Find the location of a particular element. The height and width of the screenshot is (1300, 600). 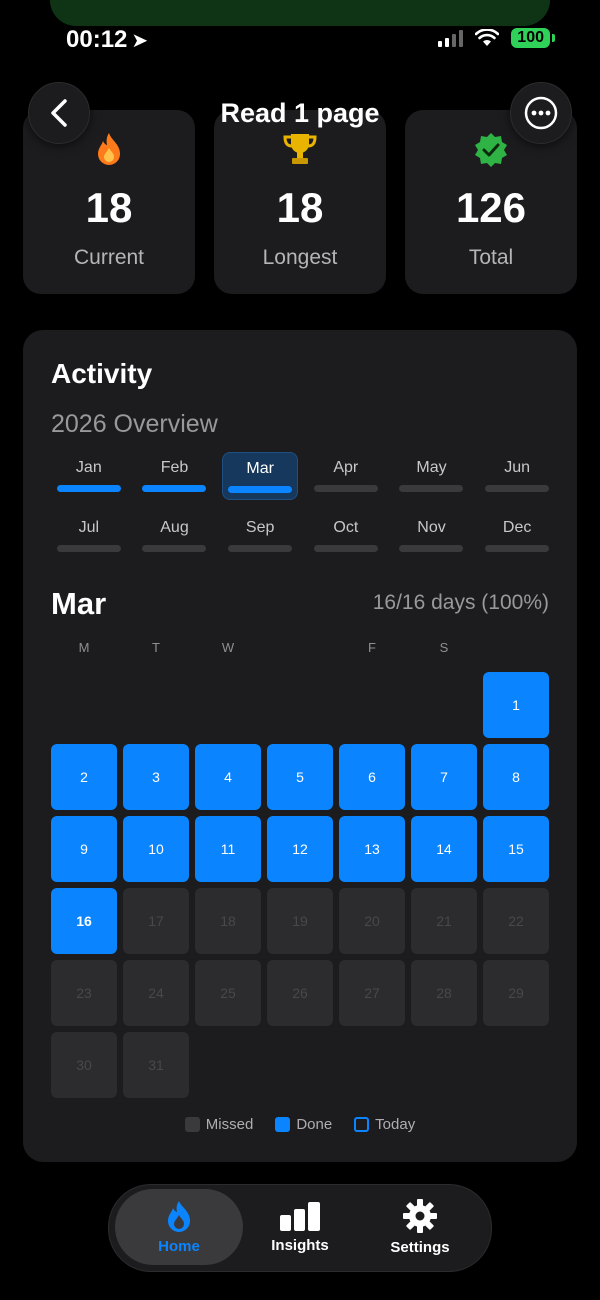

tab-label: Home is located at coordinates (179, 1246).